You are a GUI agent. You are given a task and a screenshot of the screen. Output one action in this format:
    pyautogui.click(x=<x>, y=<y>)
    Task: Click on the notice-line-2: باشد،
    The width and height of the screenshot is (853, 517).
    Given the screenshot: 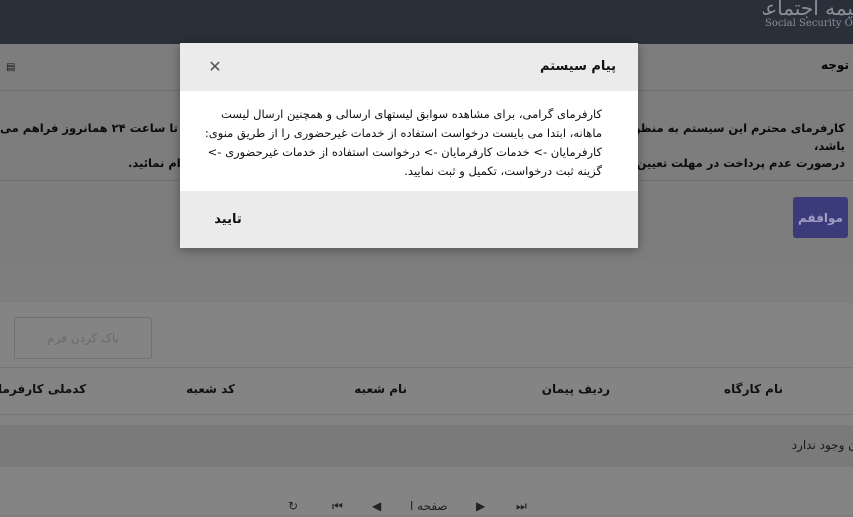 What is the action you would take?
    pyautogui.click(x=829, y=146)
    